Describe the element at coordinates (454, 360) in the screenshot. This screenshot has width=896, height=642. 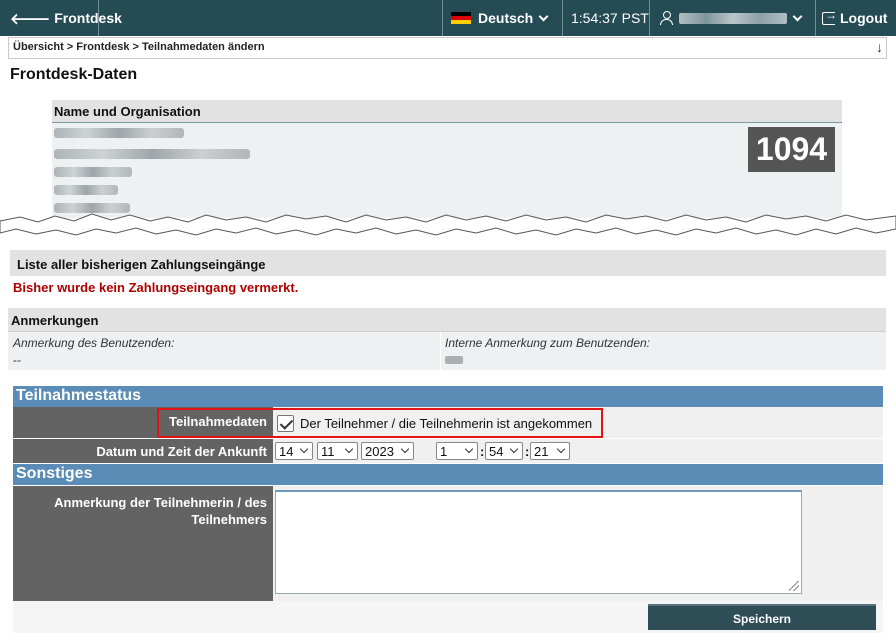
I see `internal-remark-value-redacted` at that location.